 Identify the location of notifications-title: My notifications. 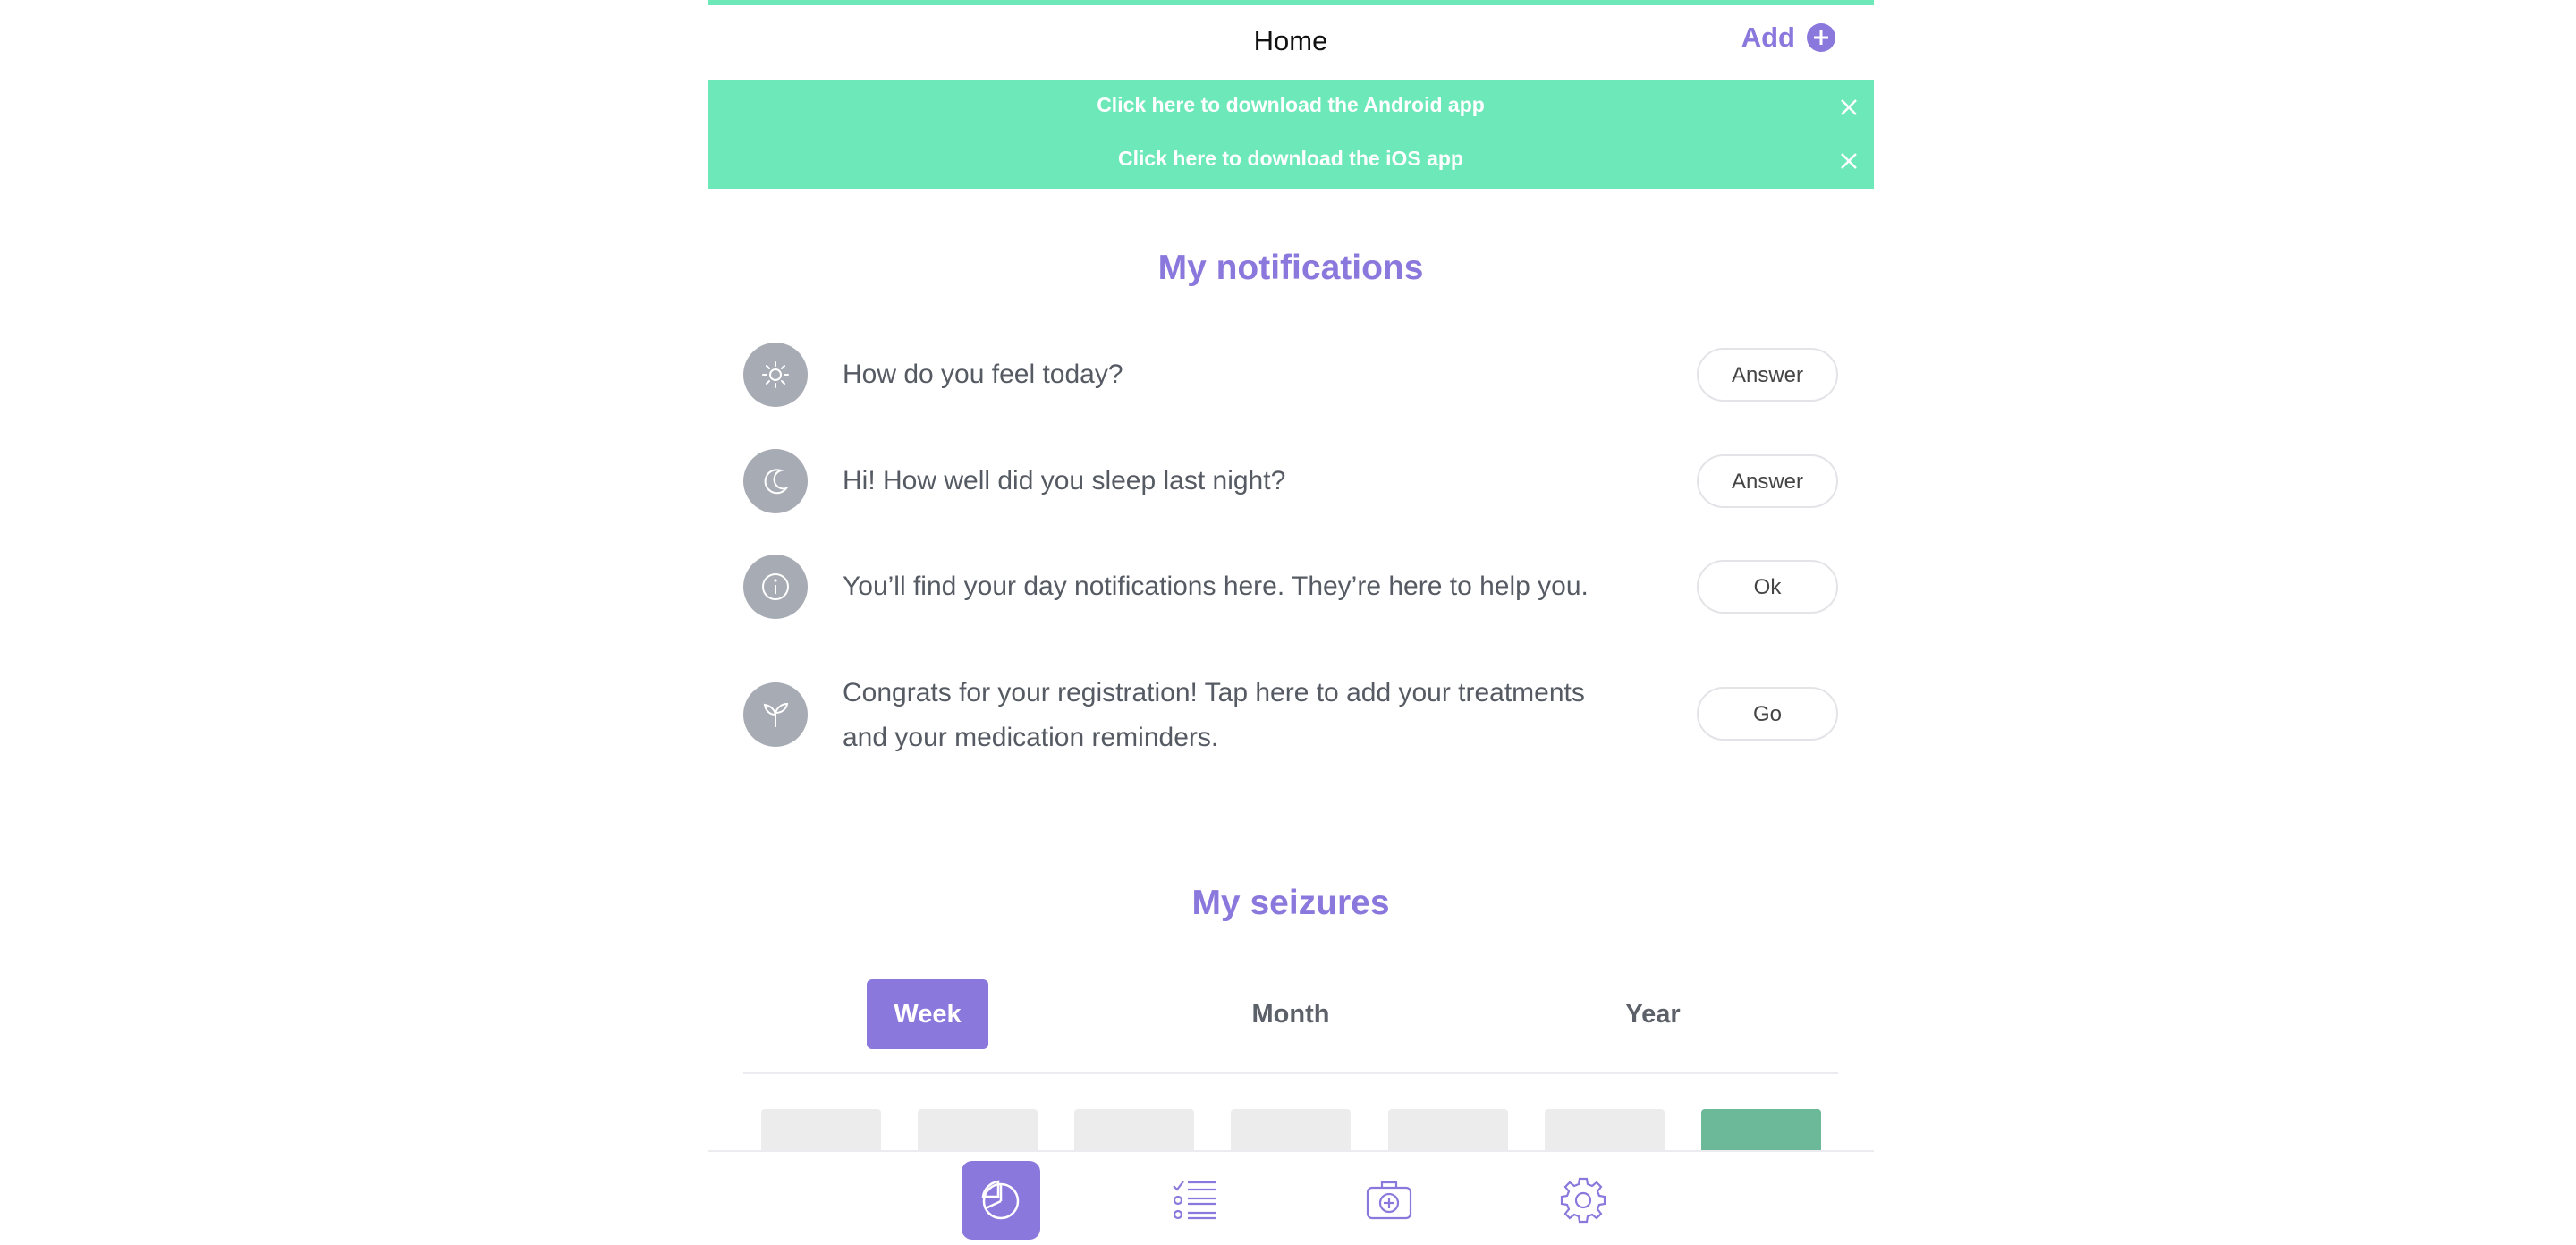
(1290, 268).